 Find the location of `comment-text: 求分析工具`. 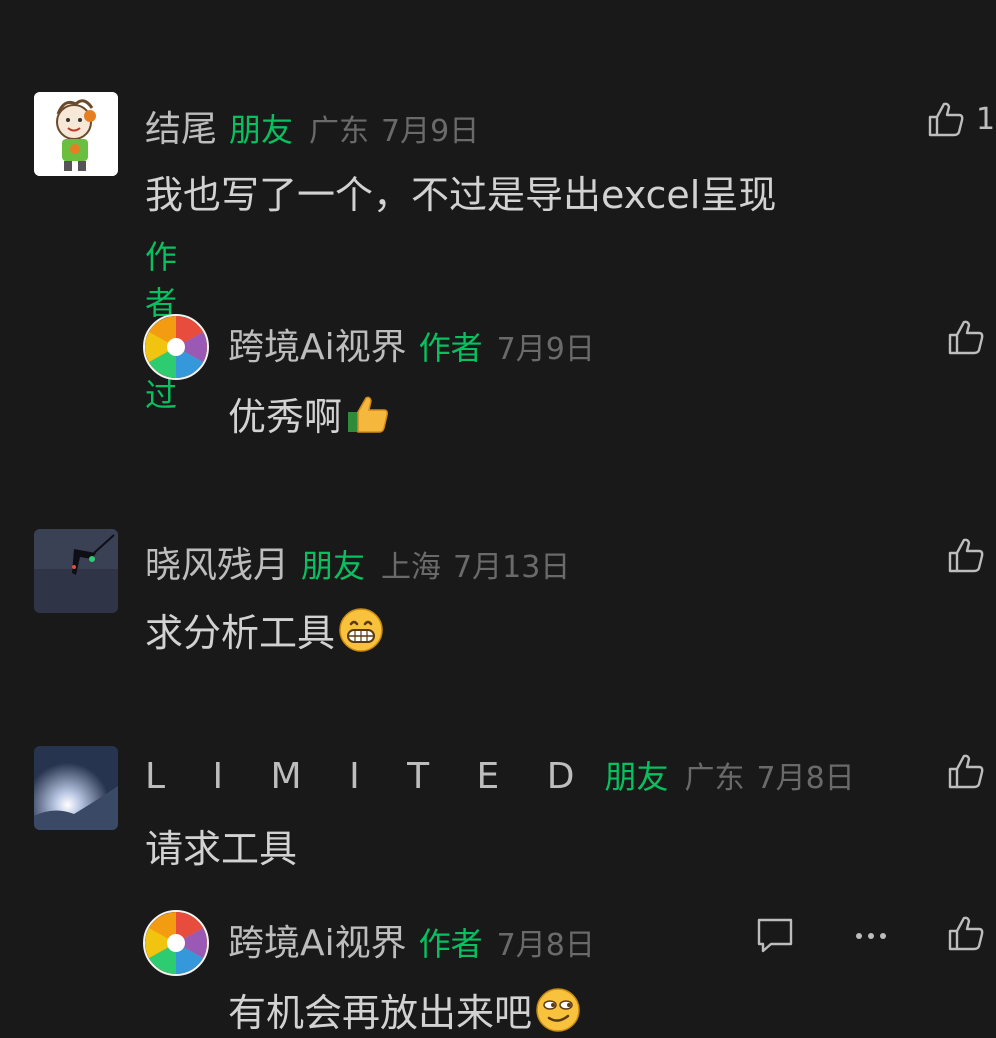

comment-text: 求分析工具 is located at coordinates (265, 629).